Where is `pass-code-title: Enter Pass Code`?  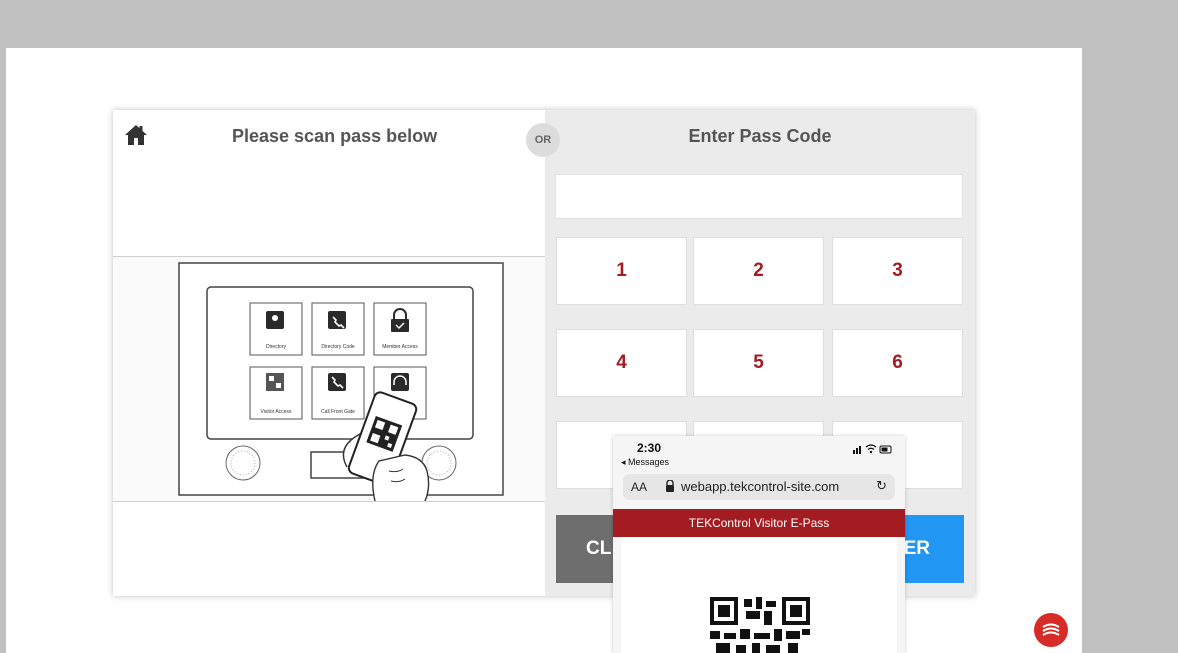 pass-code-title: Enter Pass Code is located at coordinates (760, 136).